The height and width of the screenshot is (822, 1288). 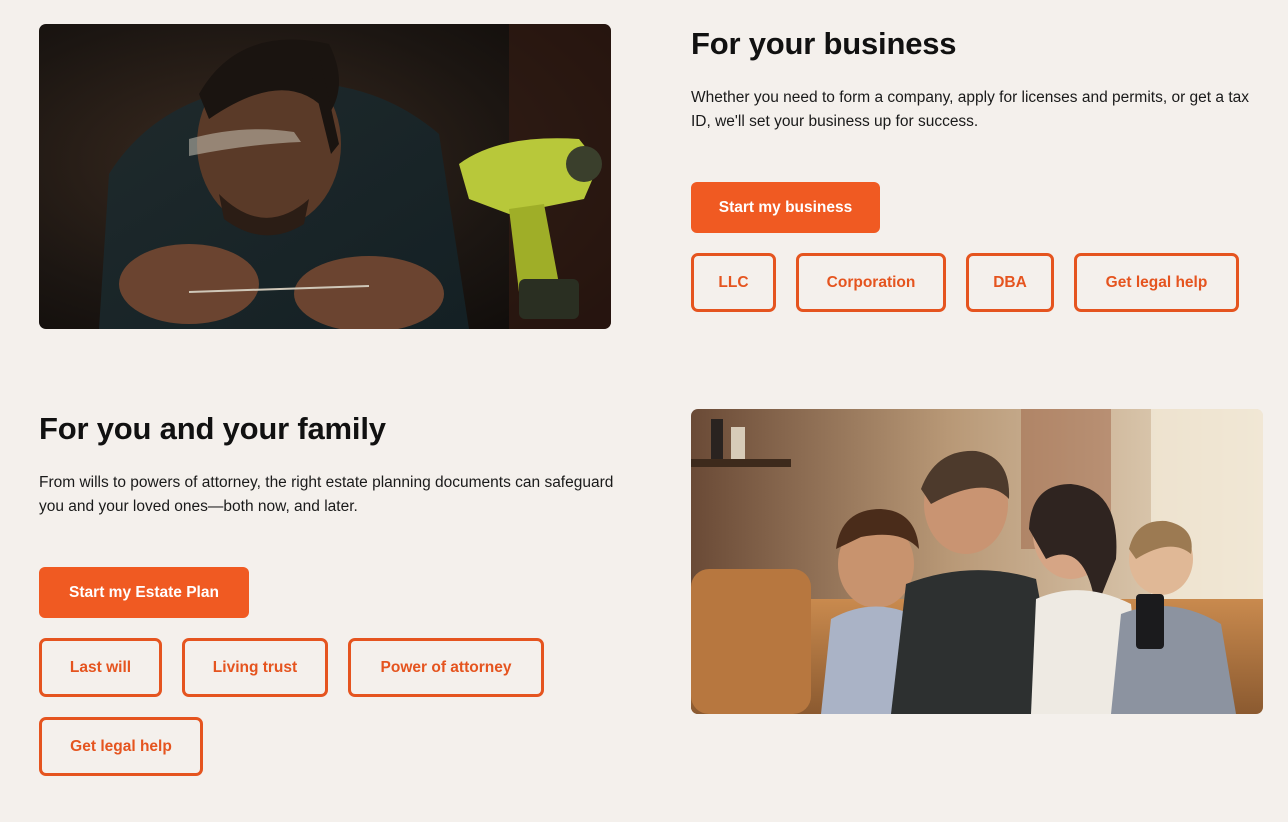 What do you see at coordinates (824, 43) in the screenshot?
I see `business-heading: For your business` at bounding box center [824, 43].